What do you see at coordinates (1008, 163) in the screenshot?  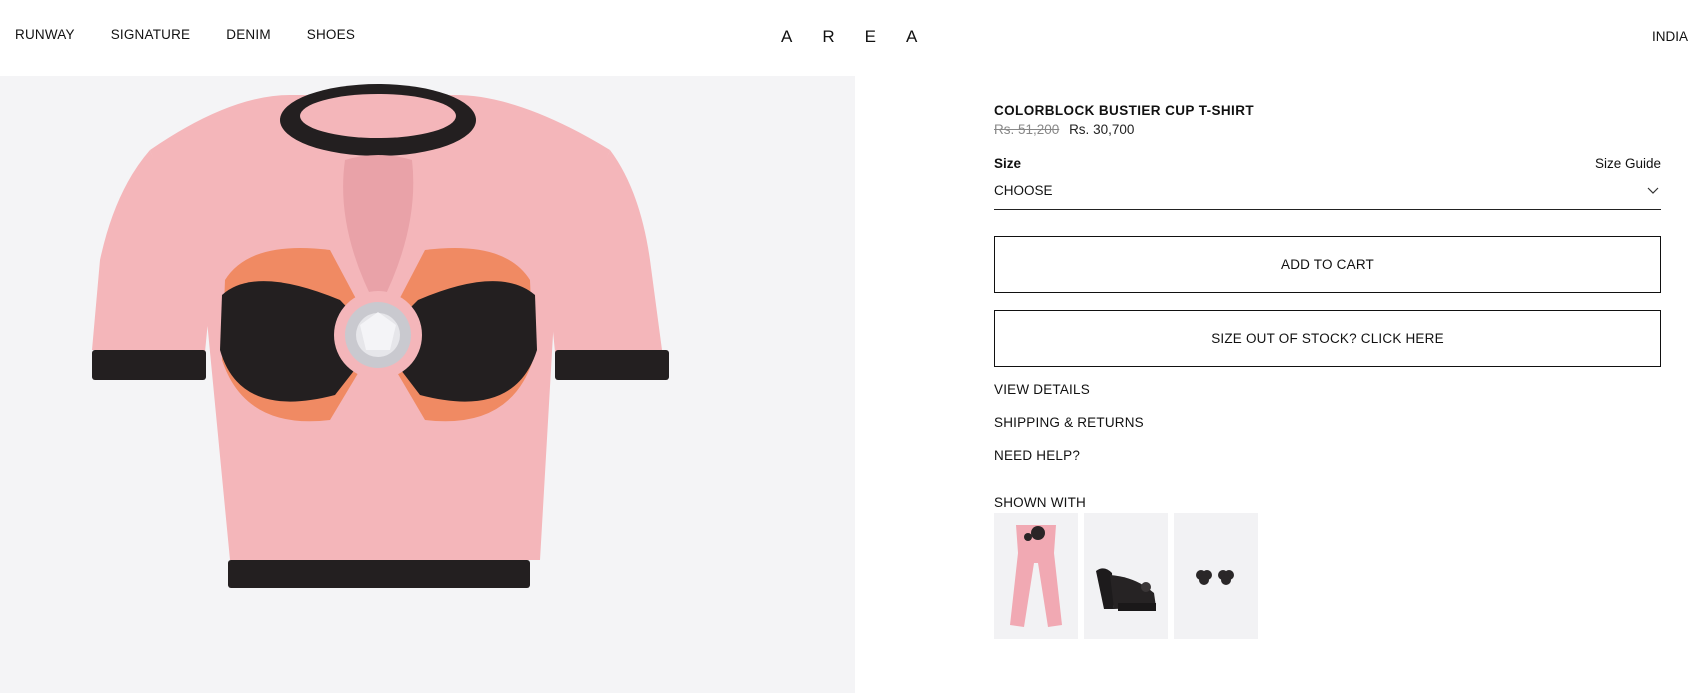 I see `size-label: Size` at bounding box center [1008, 163].